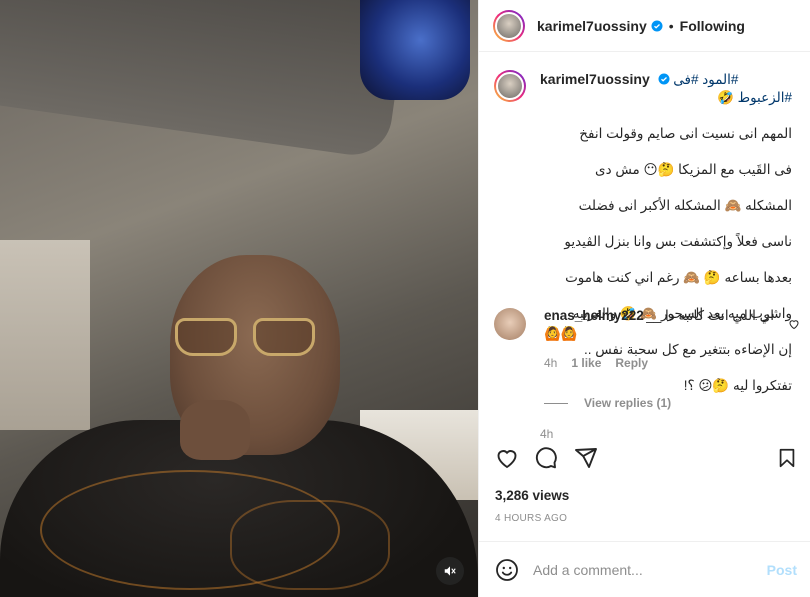 The width and height of the screenshot is (810, 597). What do you see at coordinates (586, 363) in the screenshot?
I see `comment-likes: 1 like` at bounding box center [586, 363].